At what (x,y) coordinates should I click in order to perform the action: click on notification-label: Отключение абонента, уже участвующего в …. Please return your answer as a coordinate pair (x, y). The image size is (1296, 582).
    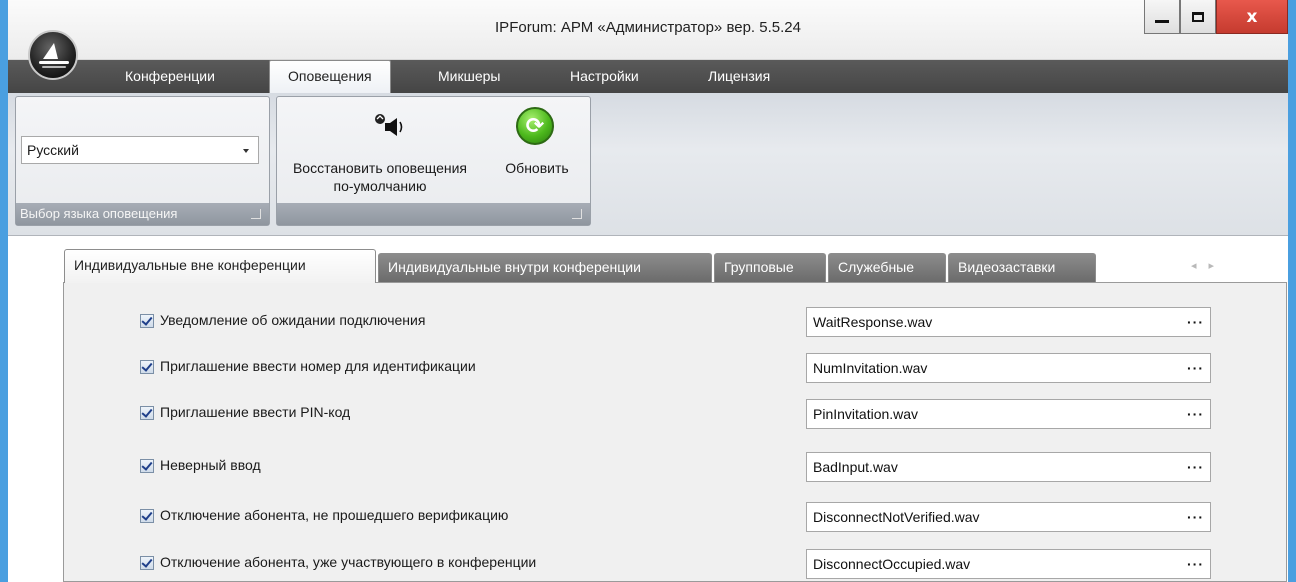
    Looking at the image, I should click on (348, 562).